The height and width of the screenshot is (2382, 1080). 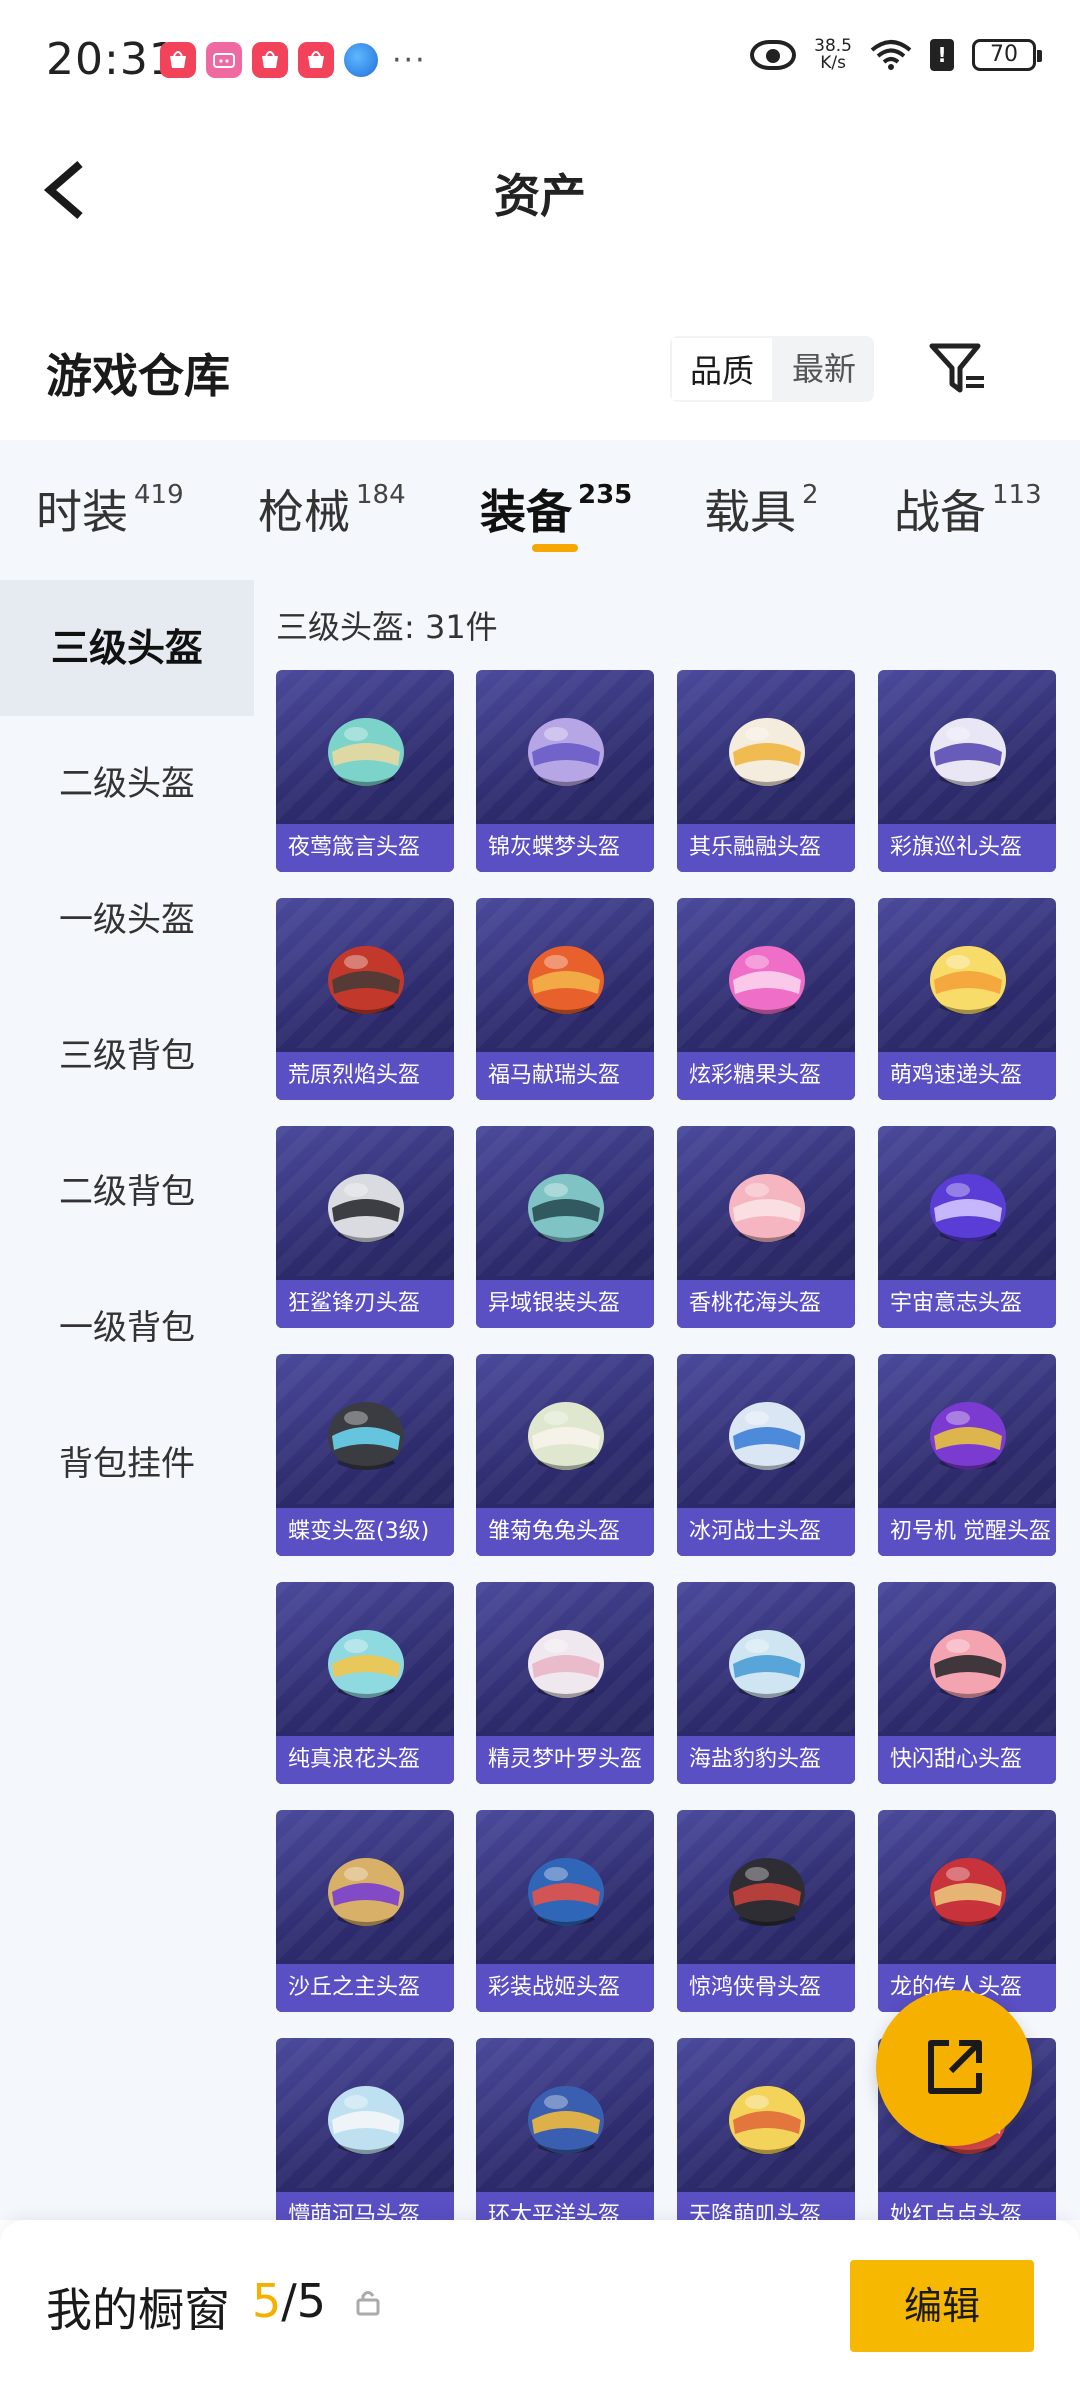 I want to click on filter-icon, so click(x=958, y=368).